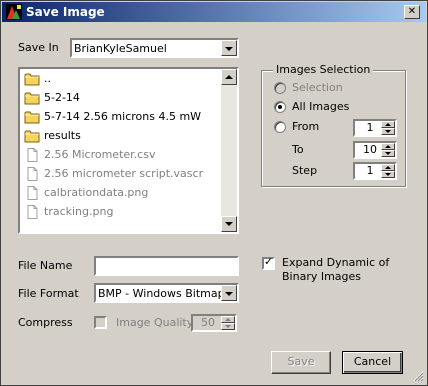 The image size is (428, 386). Describe the element at coordinates (280, 127) in the screenshot. I see `from-radio` at that location.